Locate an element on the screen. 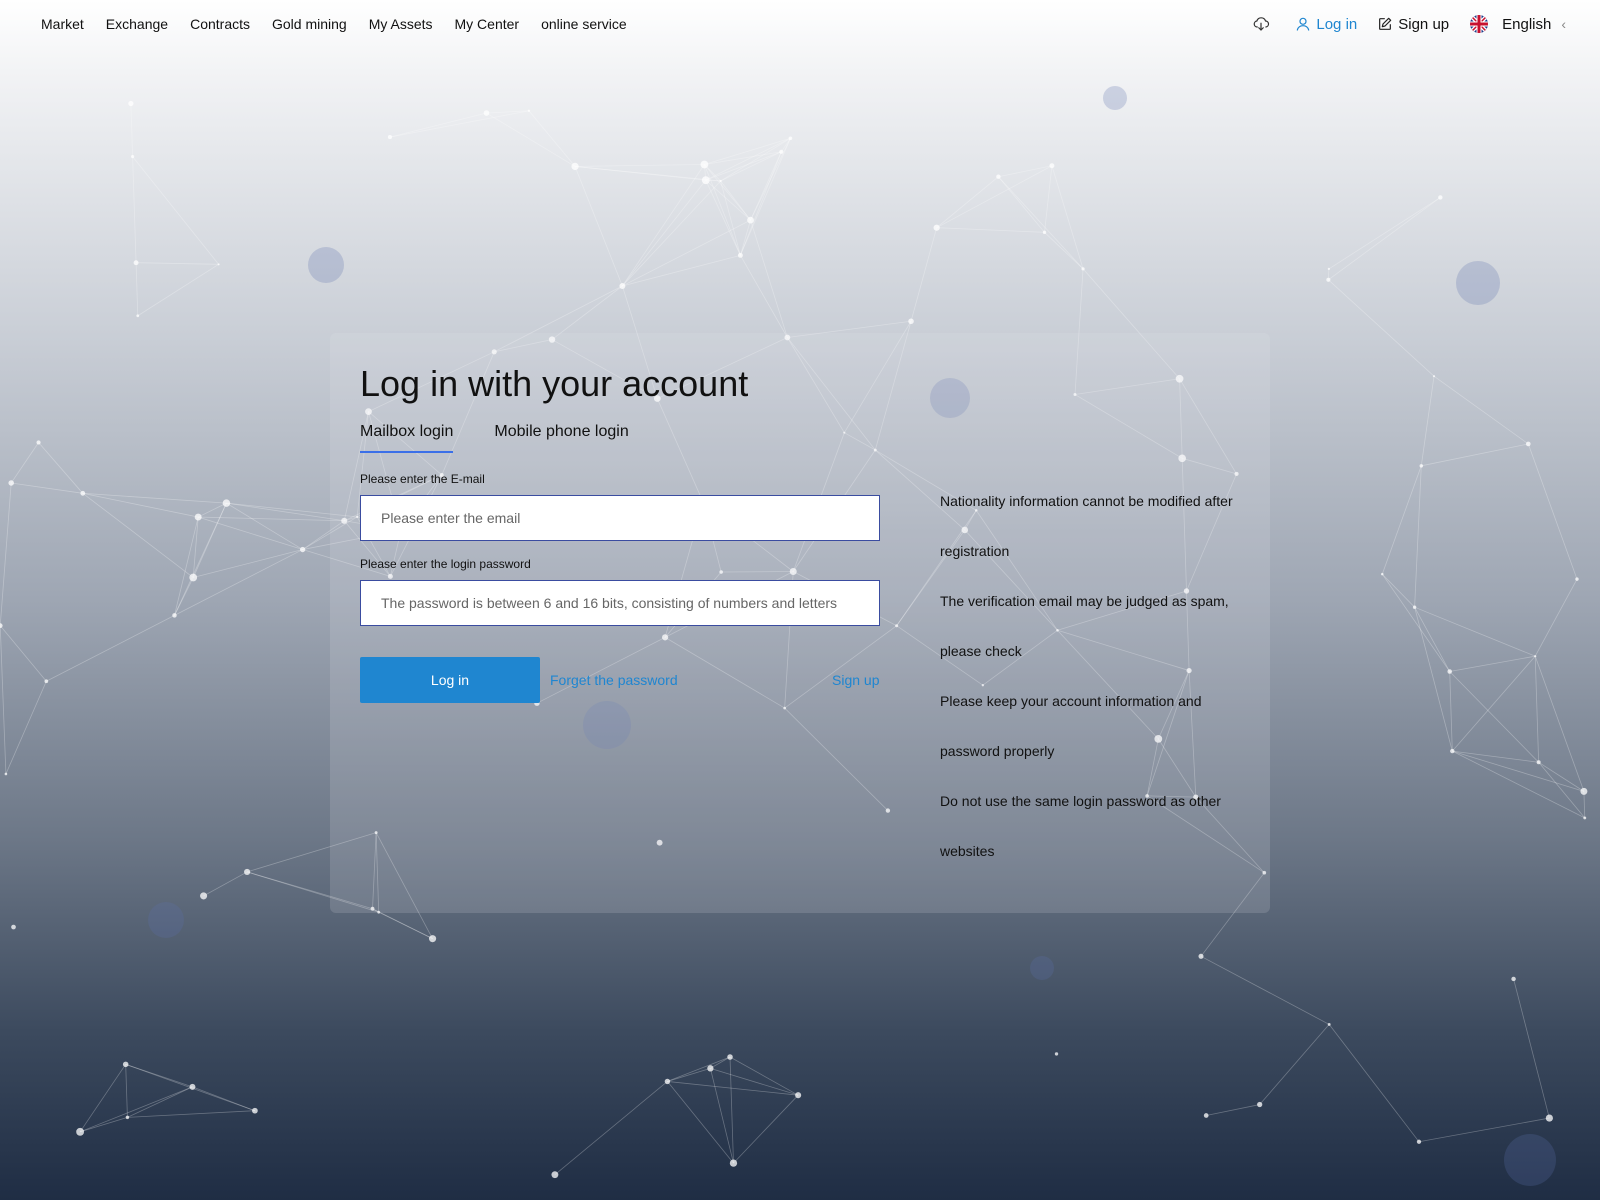  login-button: Log in is located at coordinates (450, 680).